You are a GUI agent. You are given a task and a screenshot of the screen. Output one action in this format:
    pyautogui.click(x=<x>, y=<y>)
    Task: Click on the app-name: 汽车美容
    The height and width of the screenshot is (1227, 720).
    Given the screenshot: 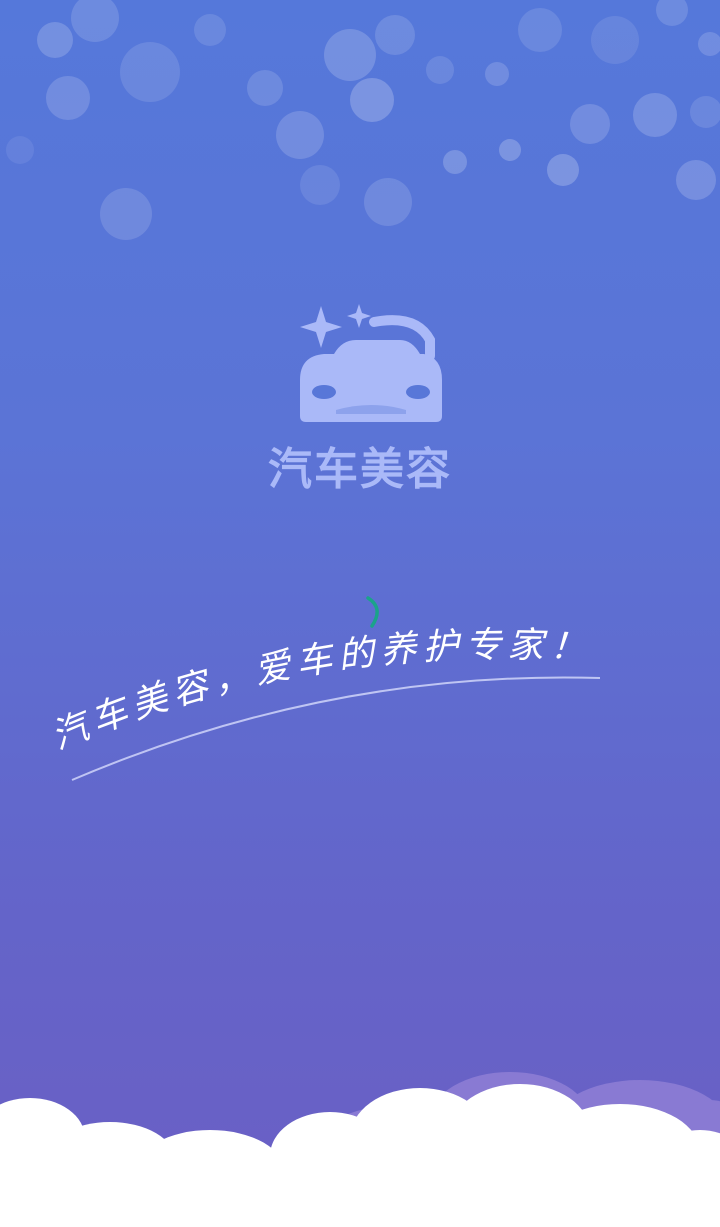 What is the action you would take?
    pyautogui.click(x=360, y=469)
    